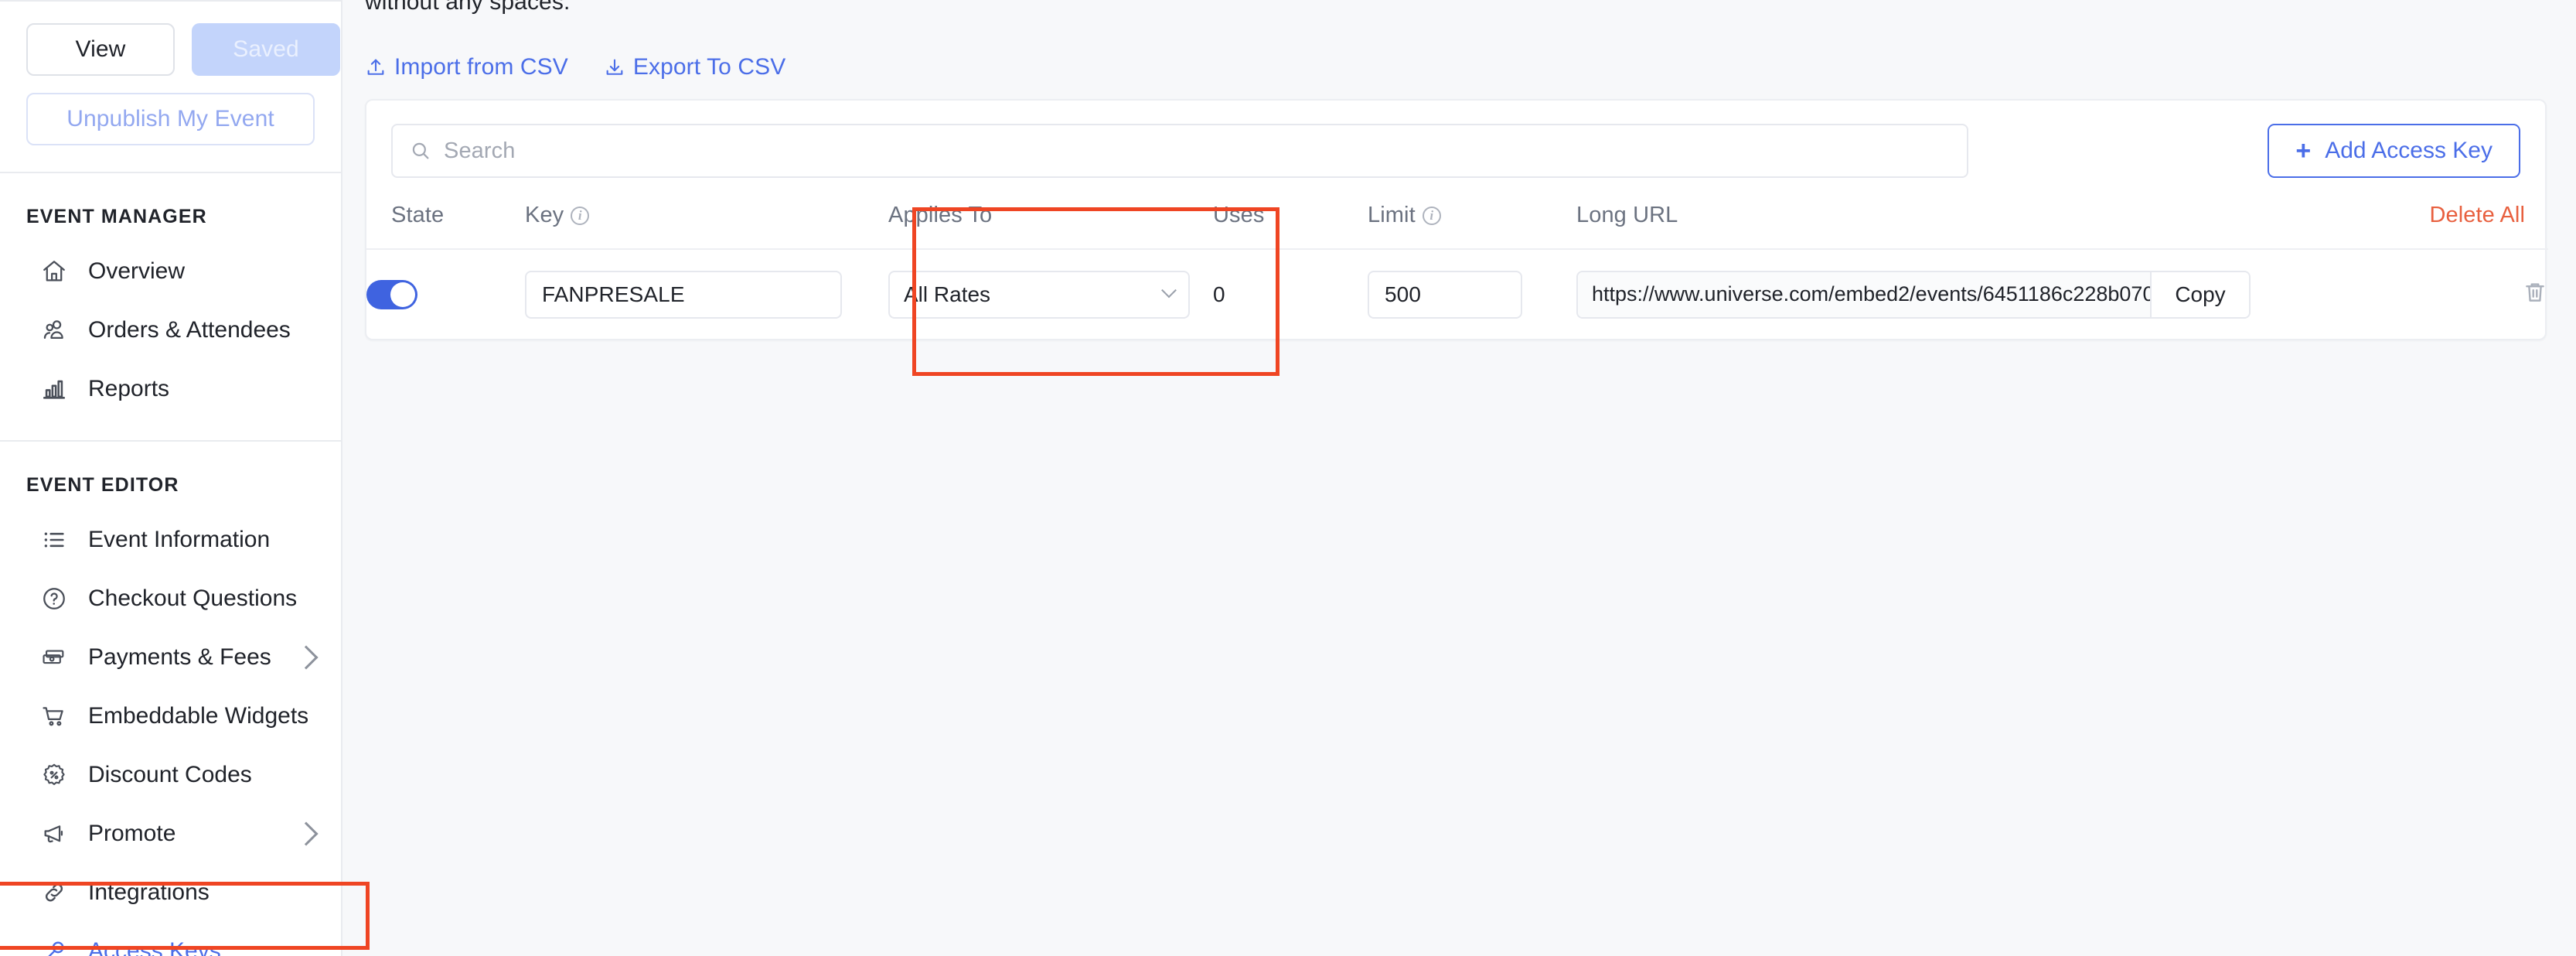 The height and width of the screenshot is (956, 2576). What do you see at coordinates (54, 330) in the screenshot?
I see `people-icon` at bounding box center [54, 330].